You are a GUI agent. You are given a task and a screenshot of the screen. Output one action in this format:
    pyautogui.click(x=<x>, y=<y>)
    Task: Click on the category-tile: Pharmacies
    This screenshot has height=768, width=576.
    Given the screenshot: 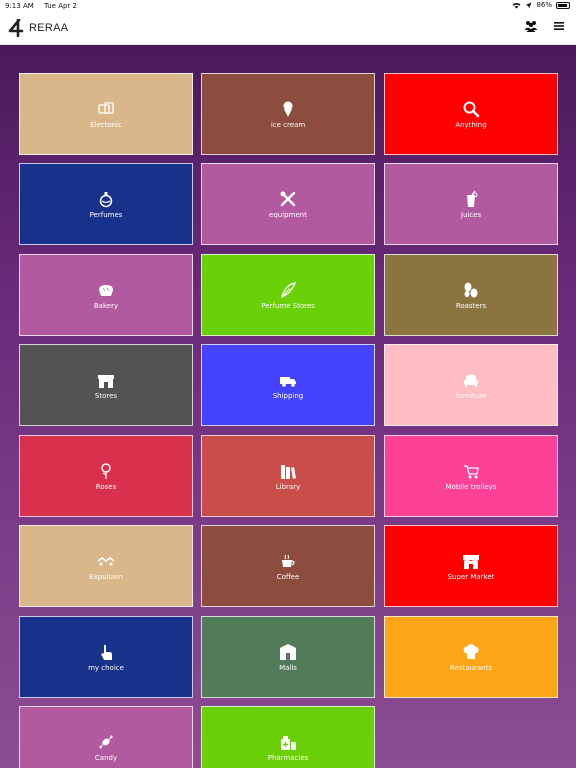 What is the action you would take?
    pyautogui.click(x=288, y=737)
    